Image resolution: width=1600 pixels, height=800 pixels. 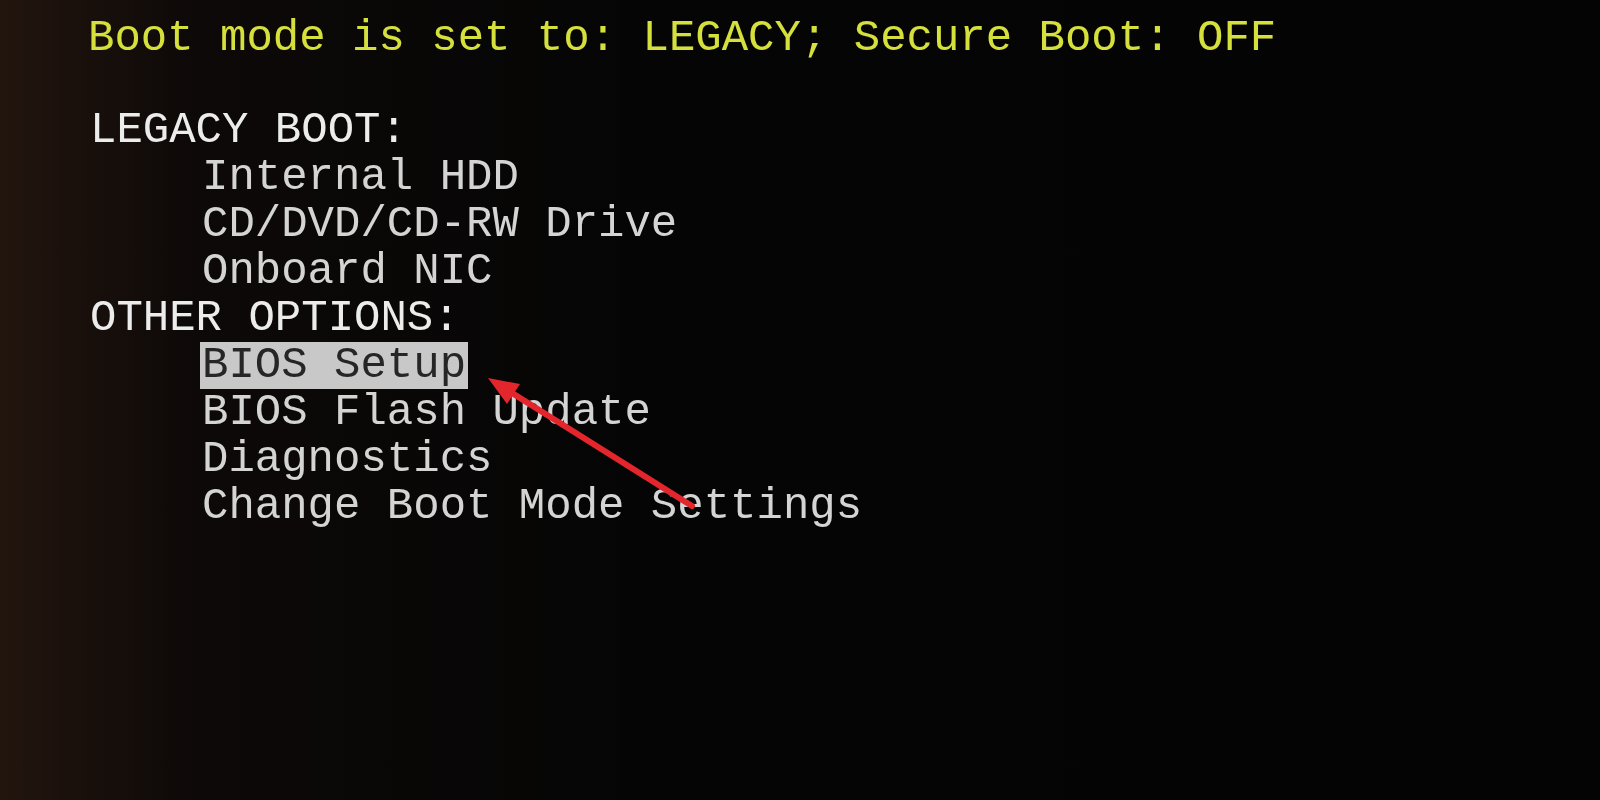 I want to click on boot-menu-item: CD/DVD/CD-RW Drive, so click(x=440, y=224).